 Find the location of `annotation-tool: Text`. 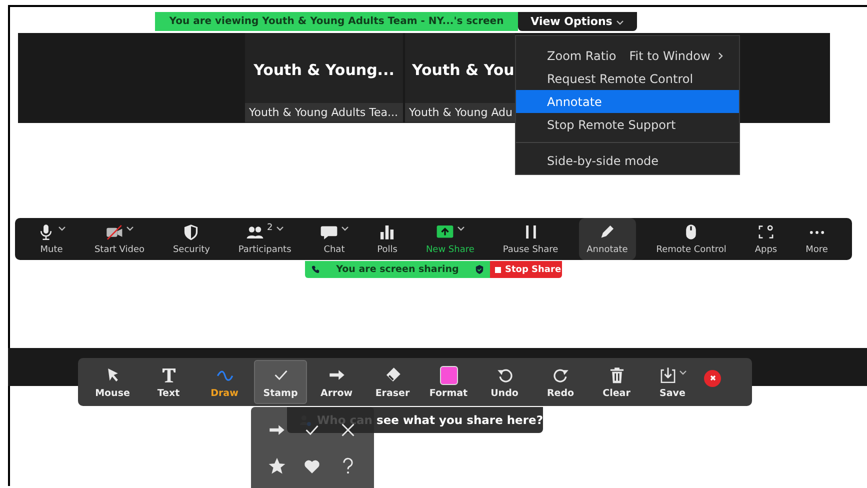

annotation-tool: Text is located at coordinates (168, 382).